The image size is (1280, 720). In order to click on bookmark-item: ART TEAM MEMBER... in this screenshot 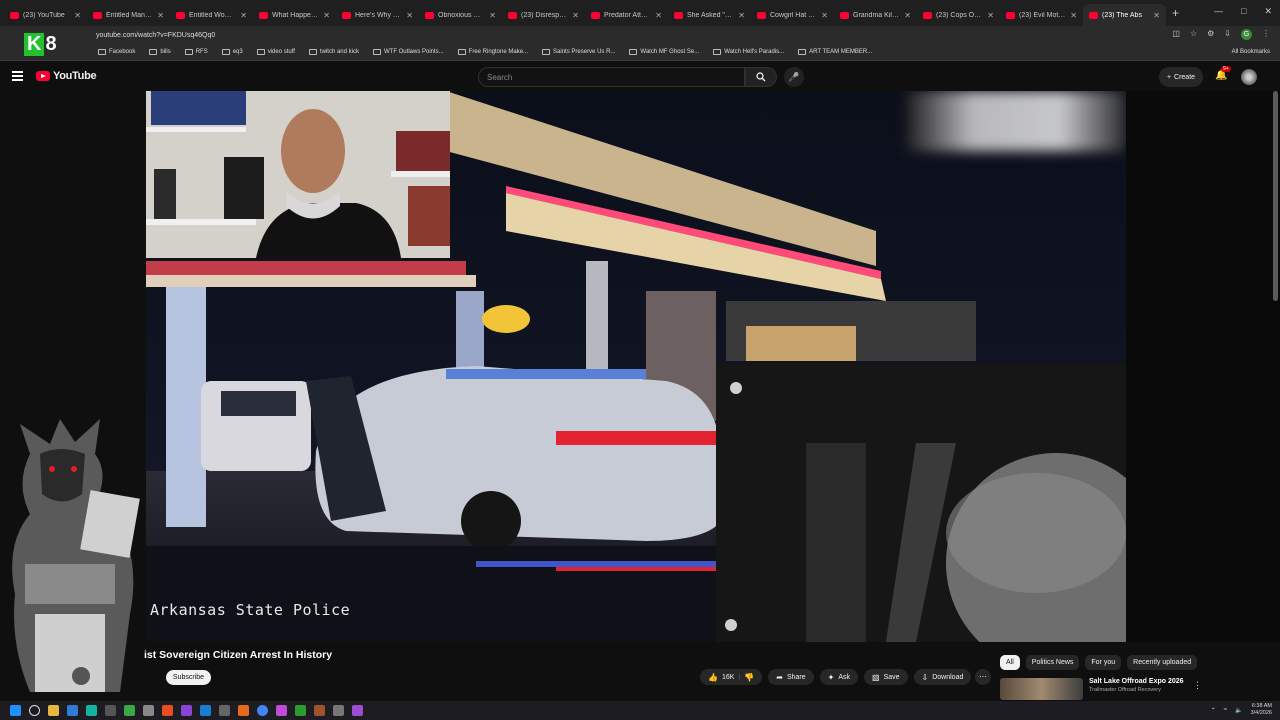, I will do `click(835, 52)`.